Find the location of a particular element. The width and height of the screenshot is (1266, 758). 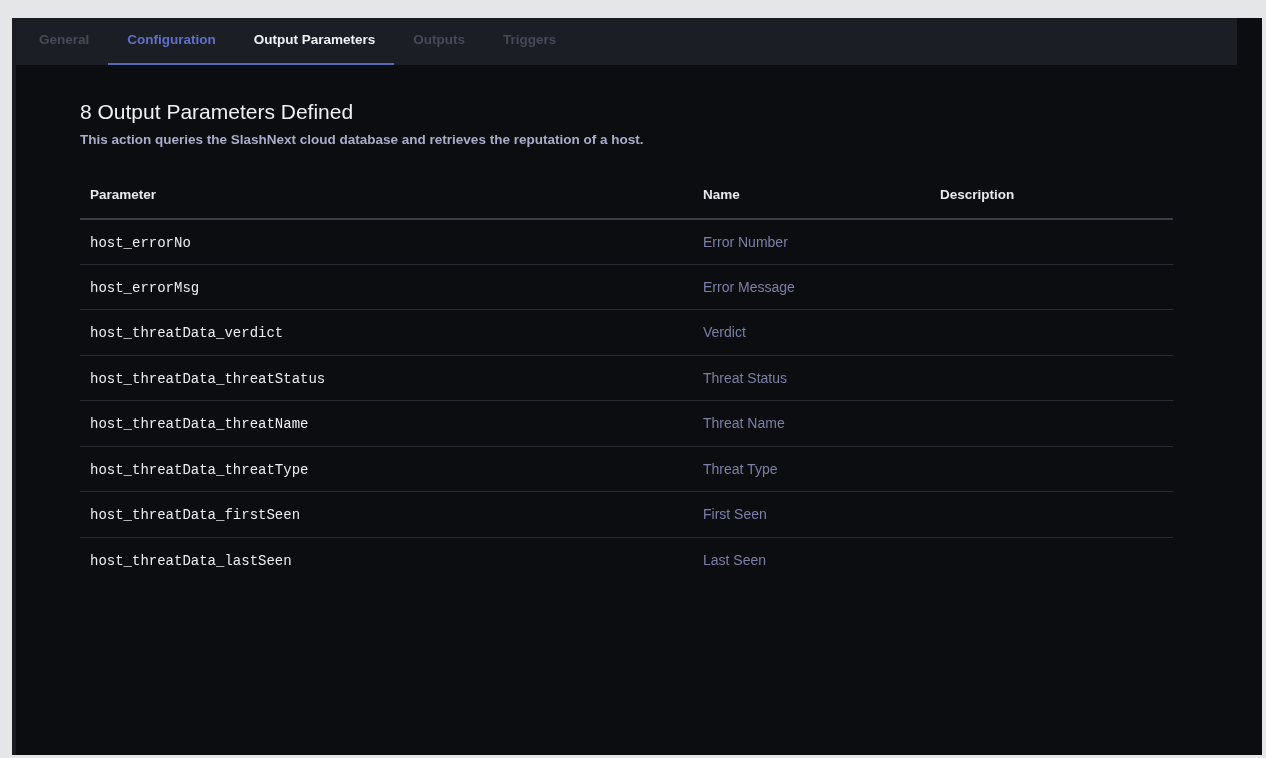

tab: Configuration is located at coordinates (171, 41).